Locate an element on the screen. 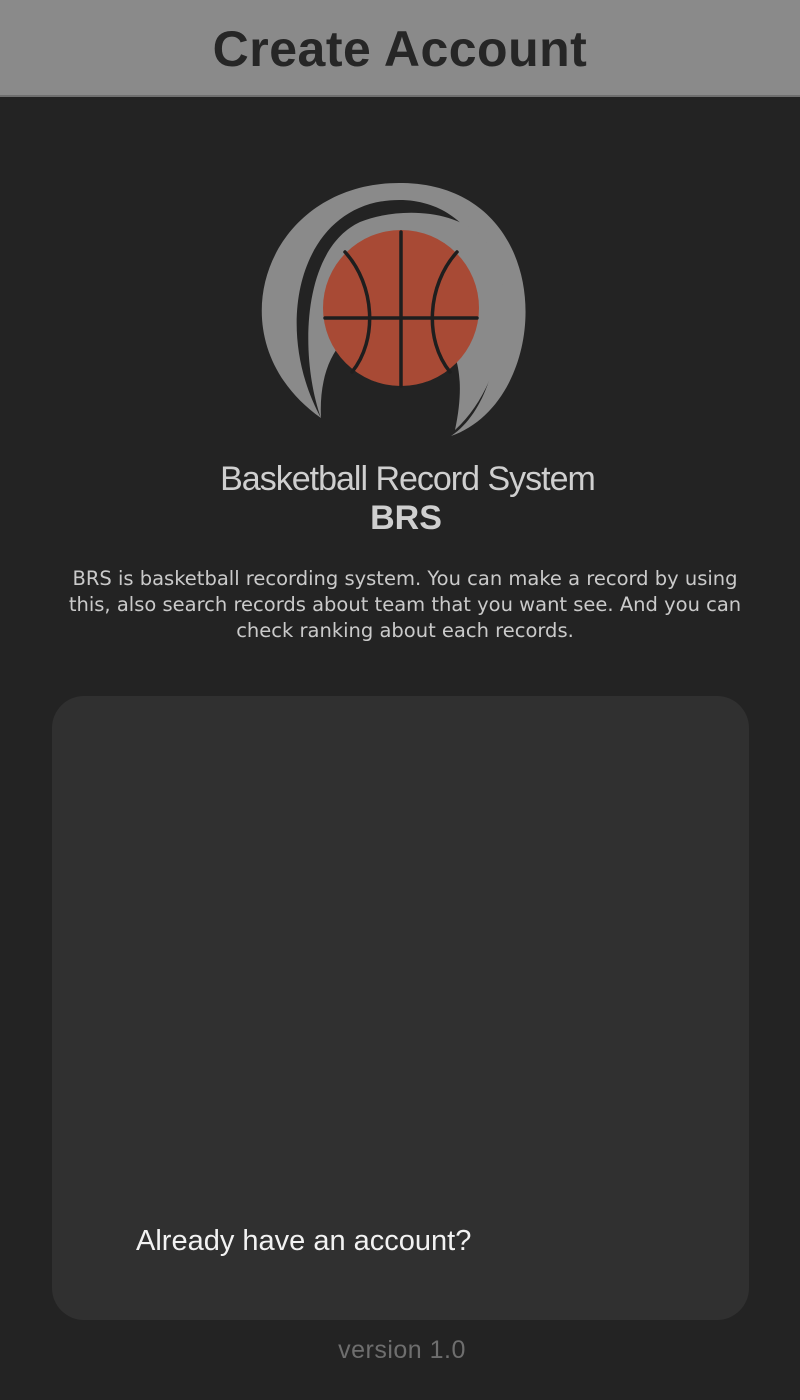 This screenshot has height=1400, width=800. page-title: Create Account is located at coordinates (400, 49).